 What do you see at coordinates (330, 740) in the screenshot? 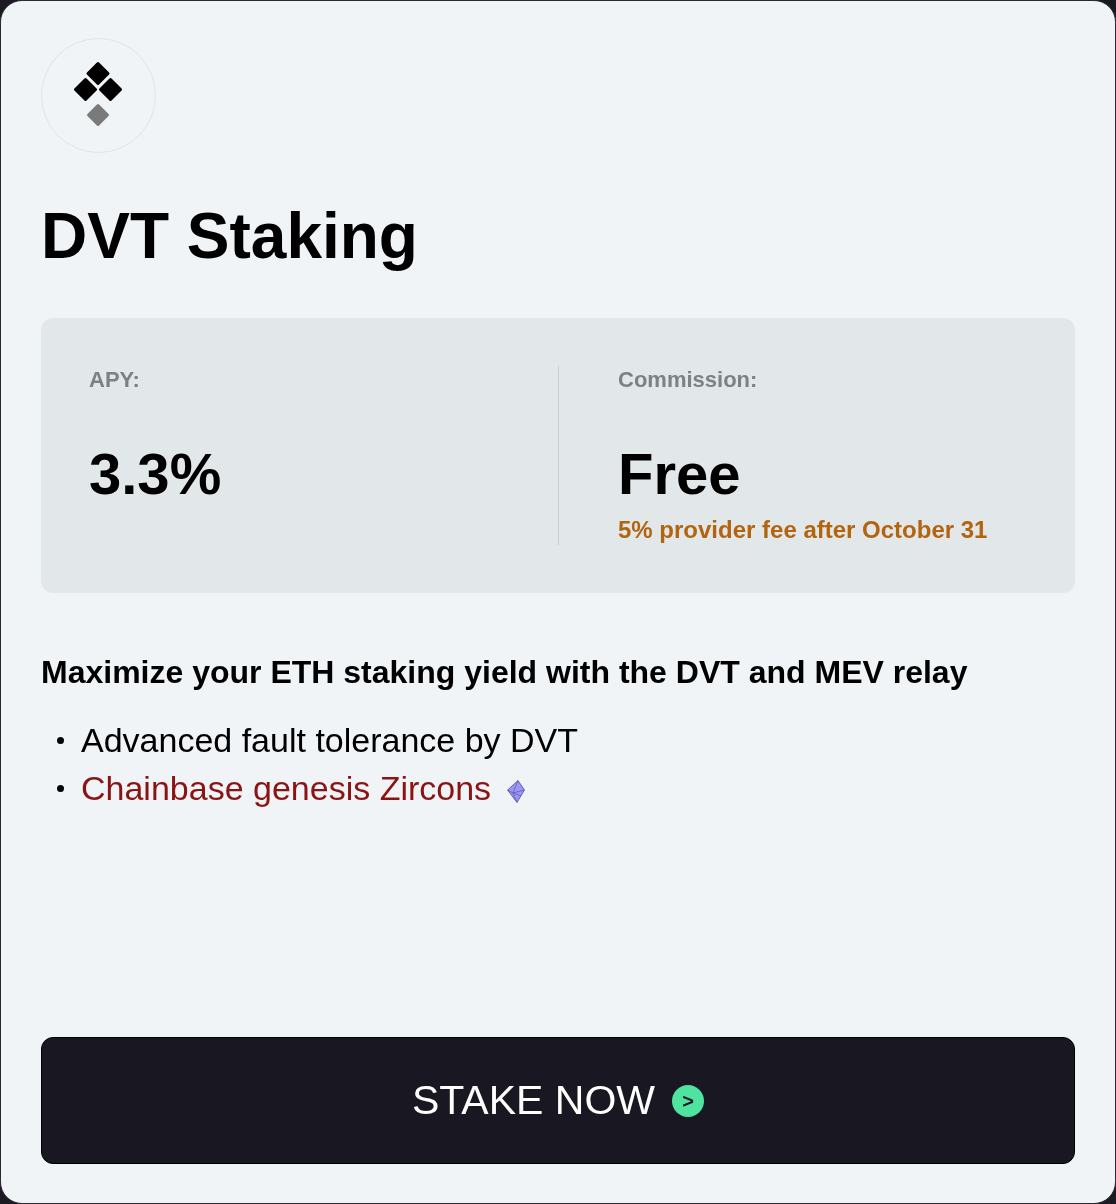
I see `feature-text: Advanced fault tolerance by DVT` at bounding box center [330, 740].